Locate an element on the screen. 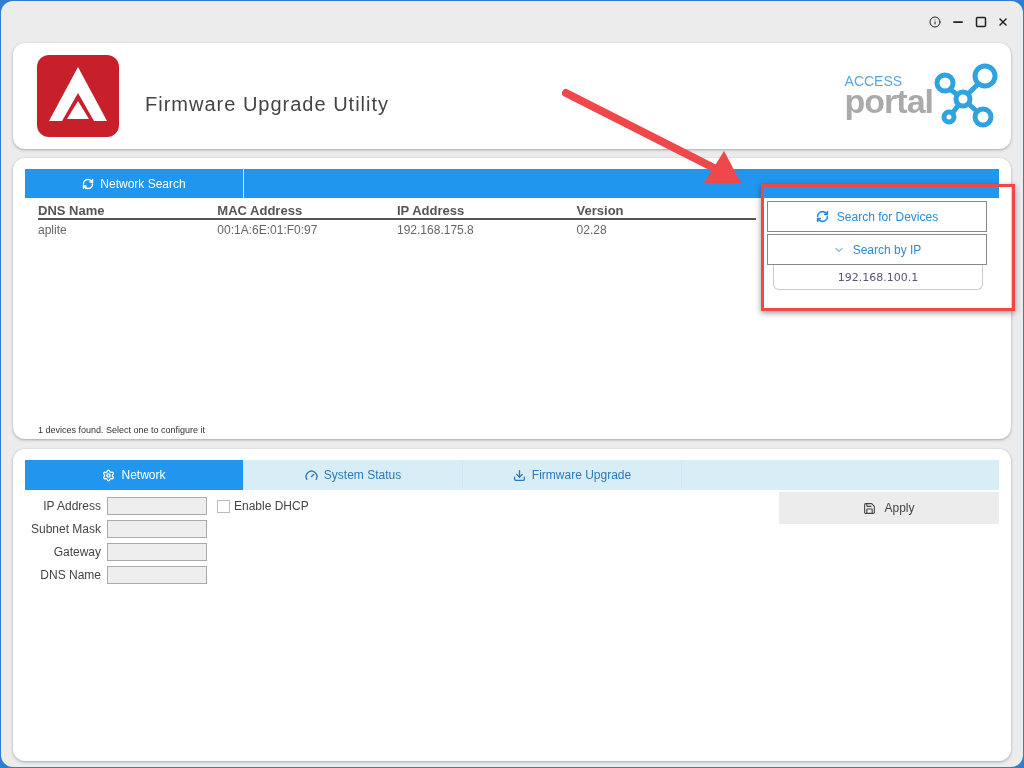 The width and height of the screenshot is (1024, 768). table-cell: 00:1A:6E:01:F0:97 is located at coordinates (307, 228).